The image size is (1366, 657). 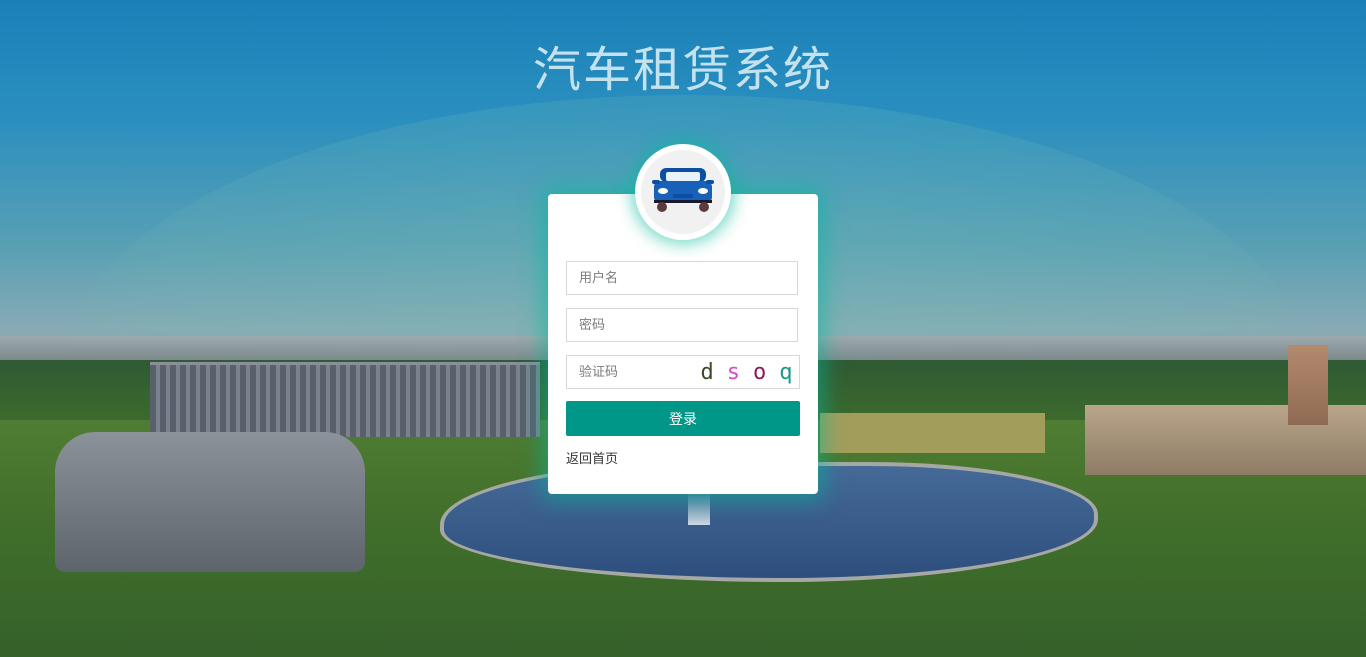 I want to click on login-button: 登录, so click(x=683, y=418).